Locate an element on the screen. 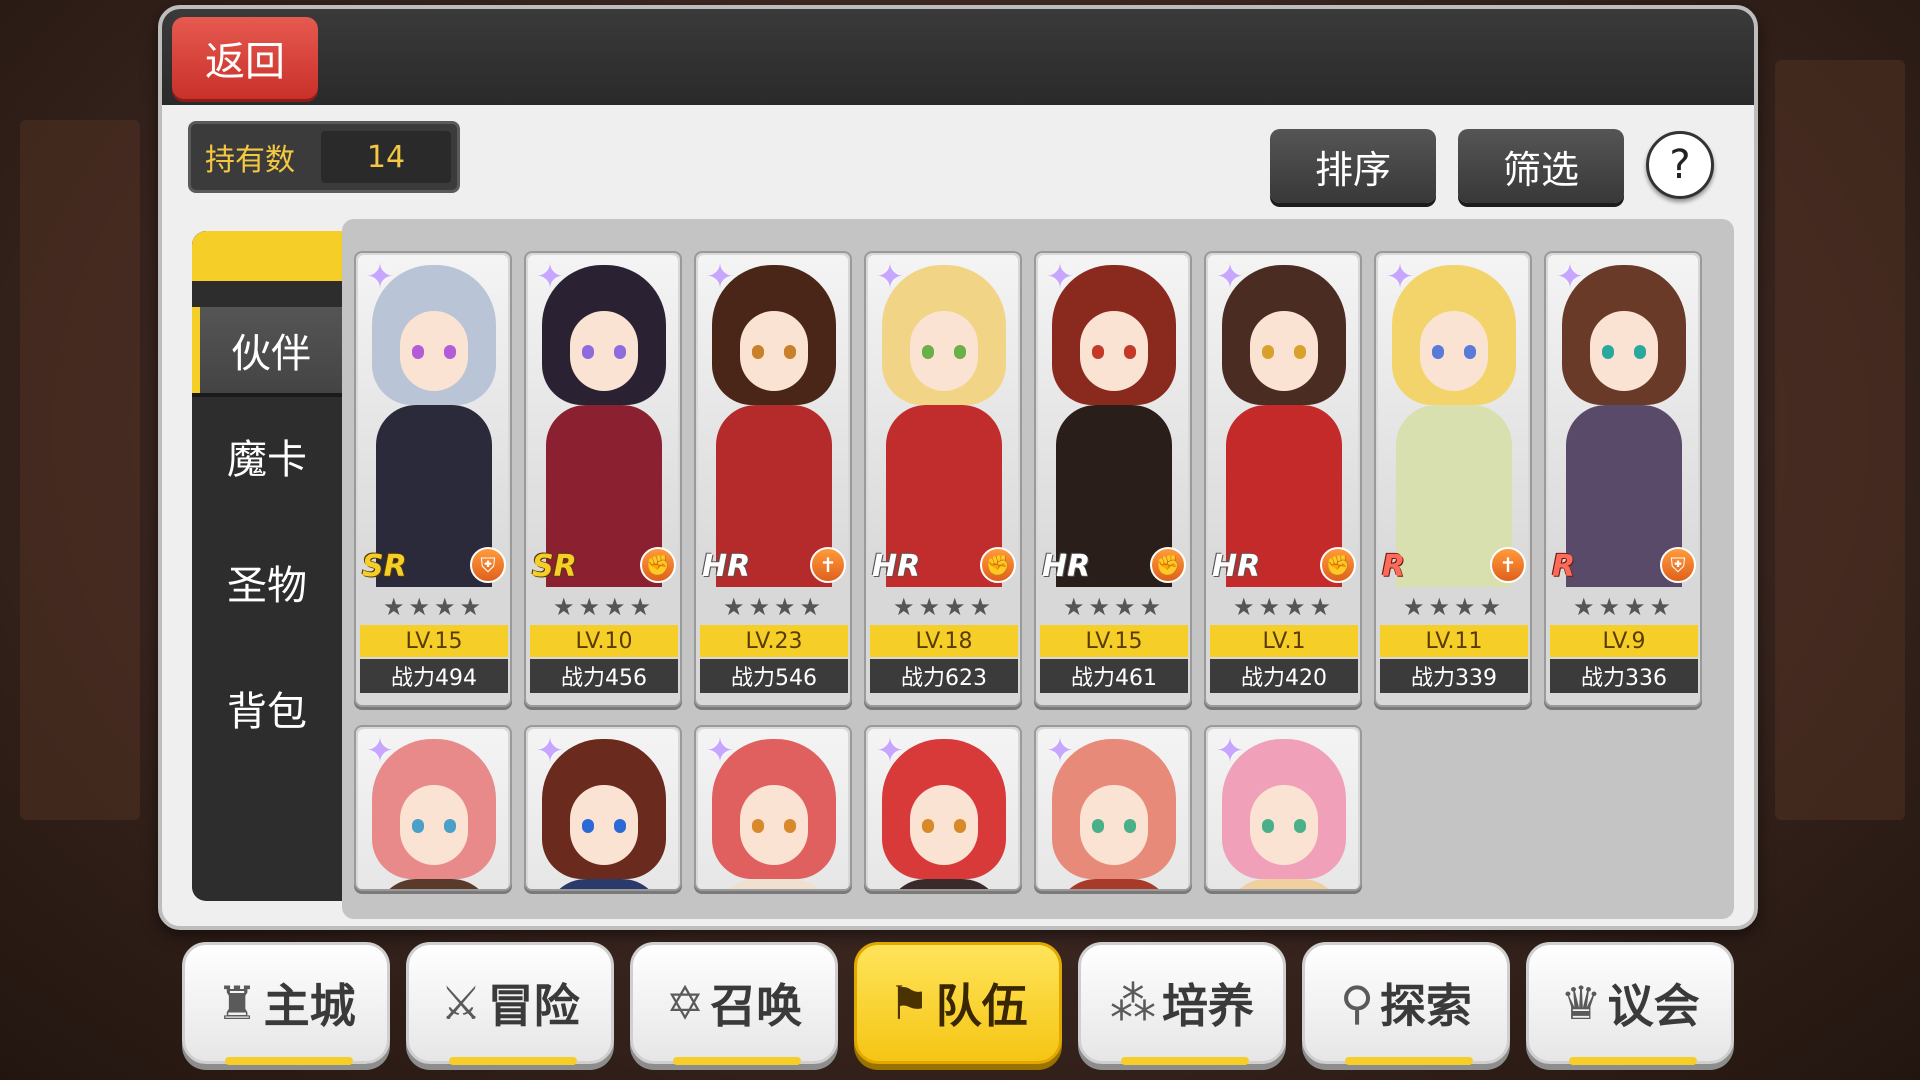  character-card: ✦ R ⛨ ★★★★ LV.9 战力336 is located at coordinates (1623, 479).